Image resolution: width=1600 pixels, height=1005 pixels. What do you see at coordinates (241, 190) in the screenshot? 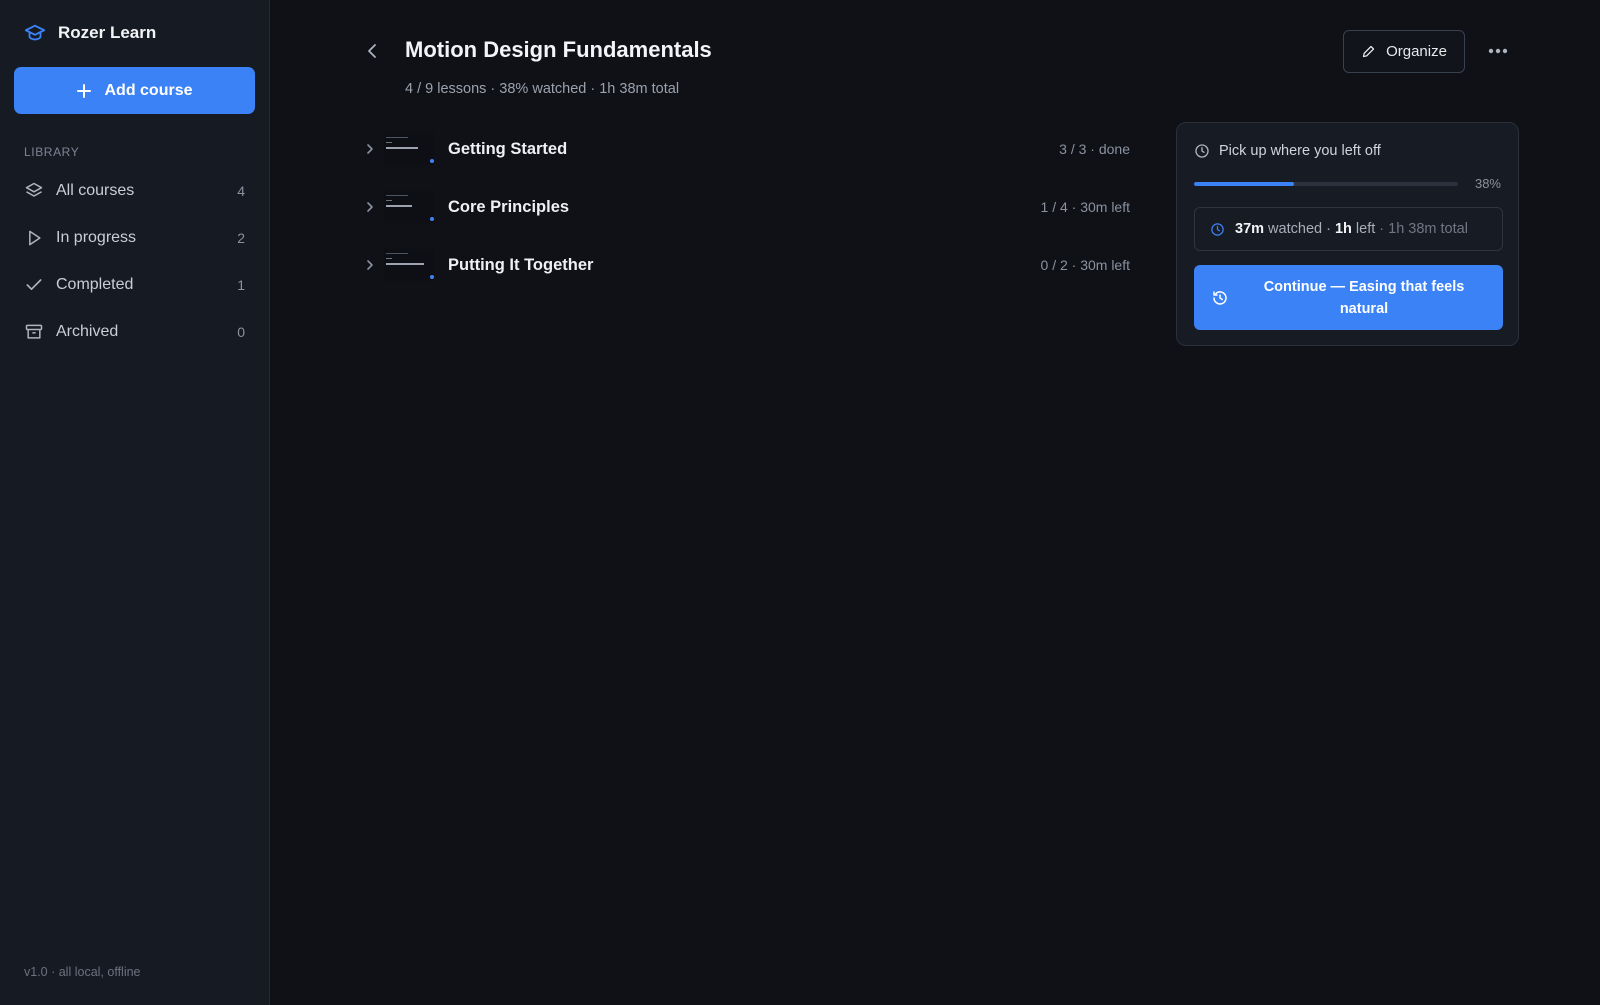
I see `sidebar-item-count: 4` at bounding box center [241, 190].